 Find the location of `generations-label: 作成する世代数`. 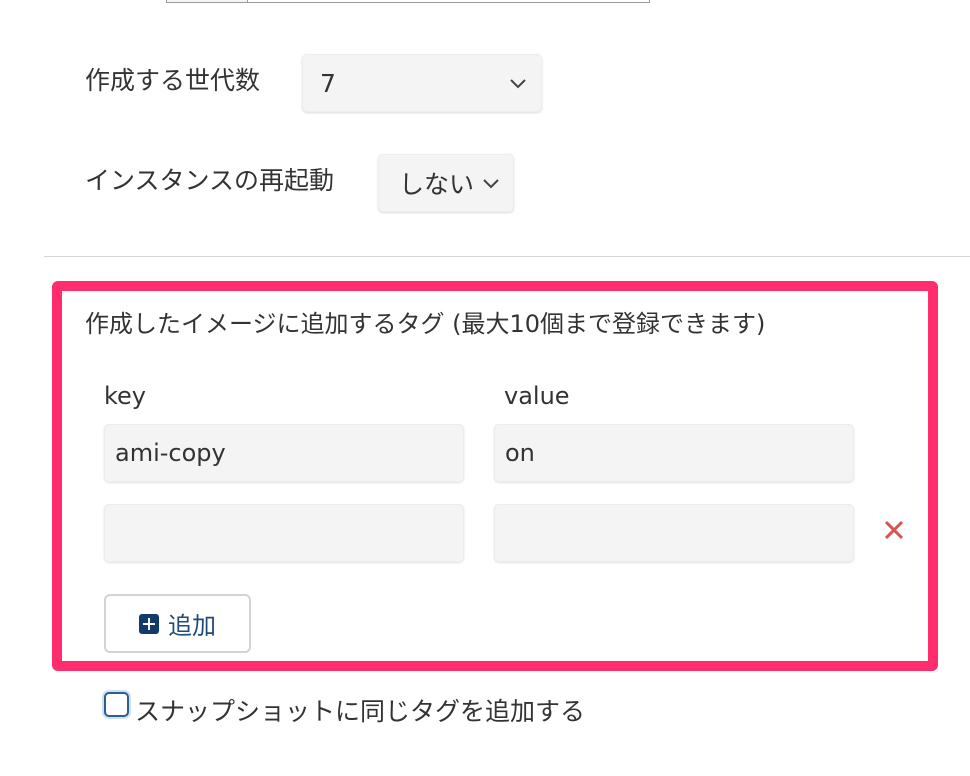

generations-label: 作成する世代数 is located at coordinates (173, 80).